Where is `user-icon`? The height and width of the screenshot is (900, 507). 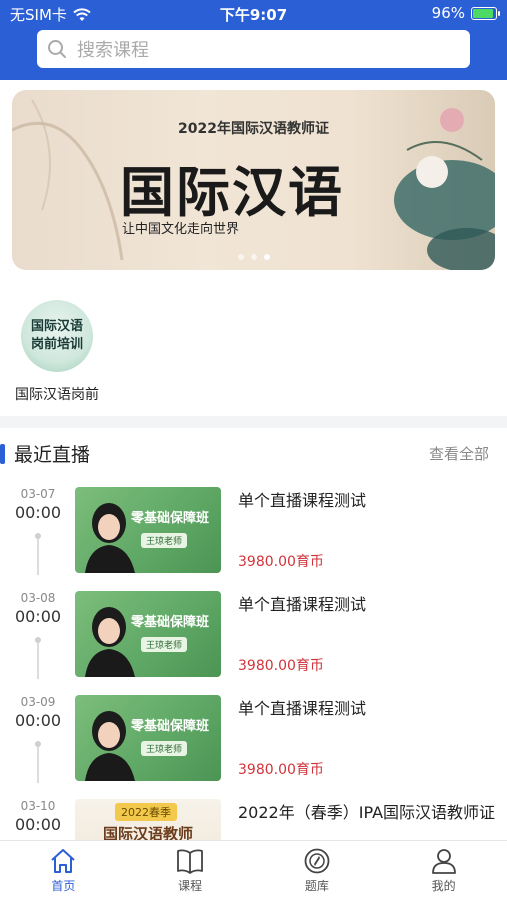 user-icon is located at coordinates (443, 861).